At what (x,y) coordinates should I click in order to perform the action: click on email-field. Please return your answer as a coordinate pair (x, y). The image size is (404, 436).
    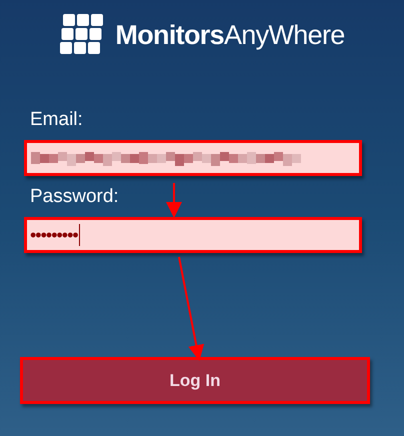
    Looking at the image, I should click on (193, 158).